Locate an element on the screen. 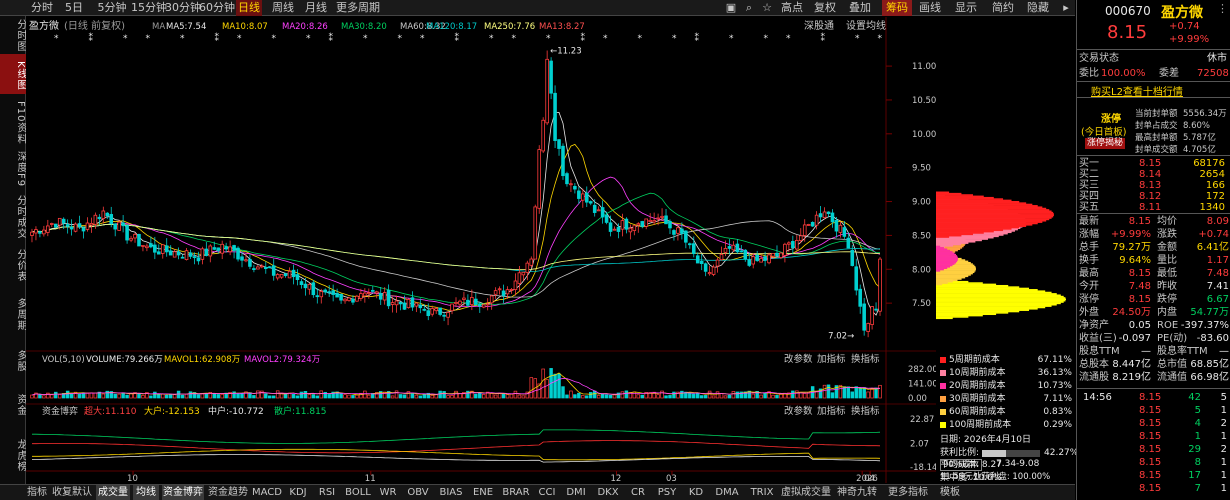 The height and width of the screenshot is (500, 1230). nav-fenshitu: 分时图 is located at coordinates (13, 34).